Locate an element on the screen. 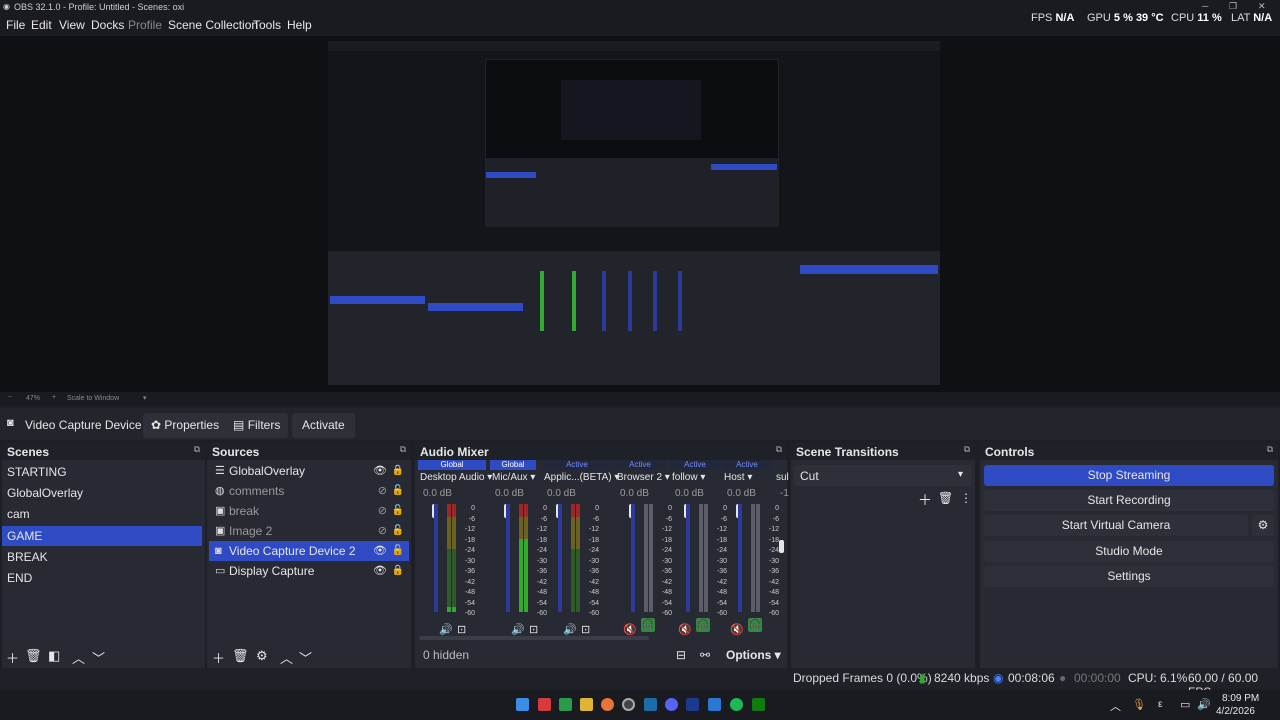  spotify-icon is located at coordinates (736, 704).